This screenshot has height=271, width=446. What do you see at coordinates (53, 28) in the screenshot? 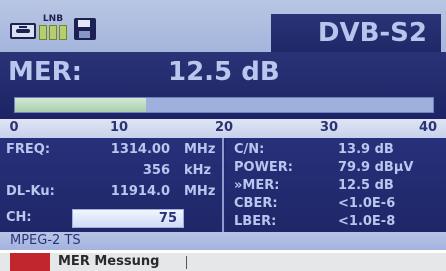
I see `lnb-power-icon: LNB` at bounding box center [53, 28].